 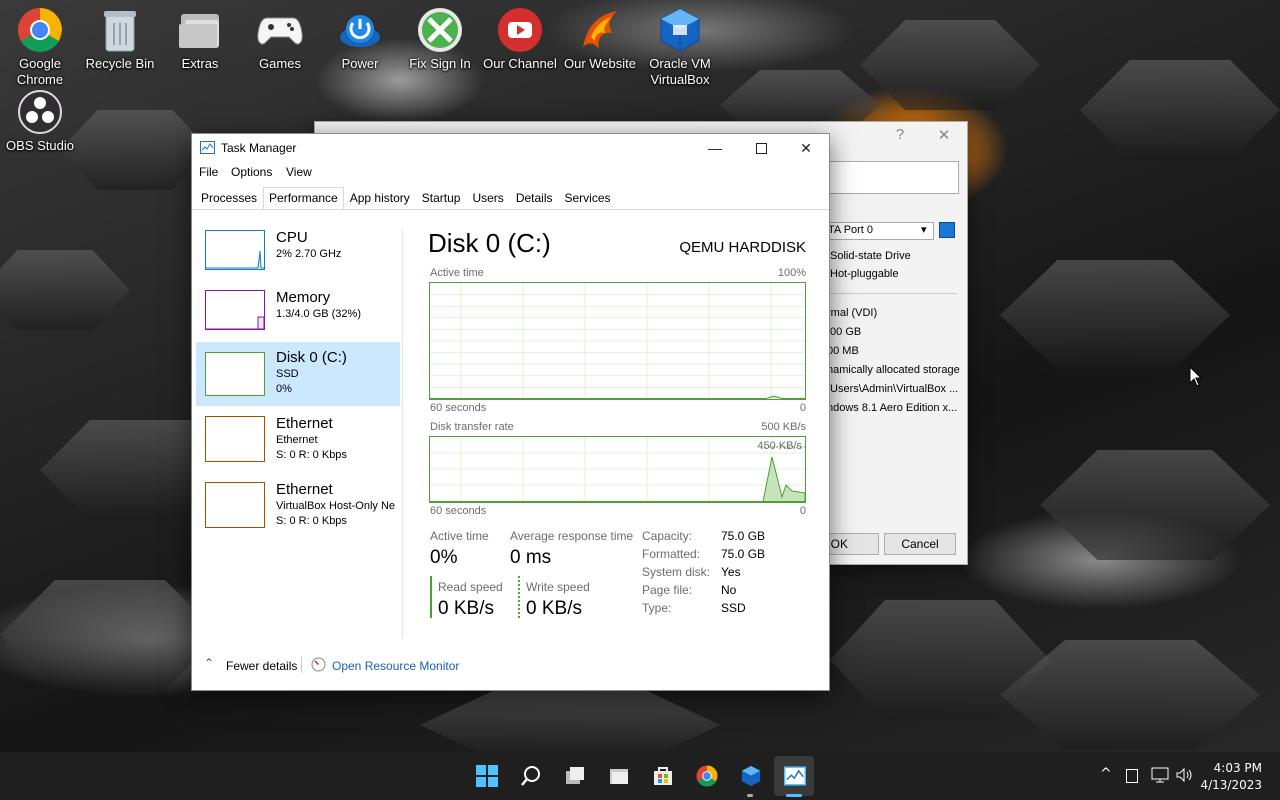 I want to click on active-time-graph-min: 0, so click(x=802, y=408).